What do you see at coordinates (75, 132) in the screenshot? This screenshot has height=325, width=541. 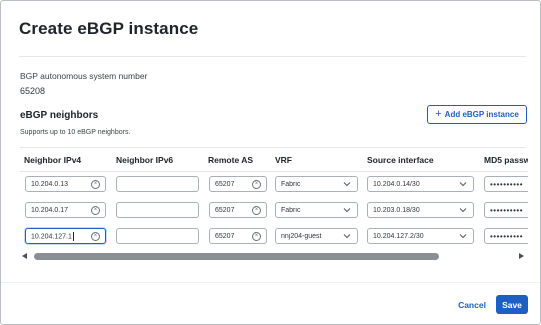 I see `neighbors-subtitle: Supports up to 10 eBGP neighbors.` at bounding box center [75, 132].